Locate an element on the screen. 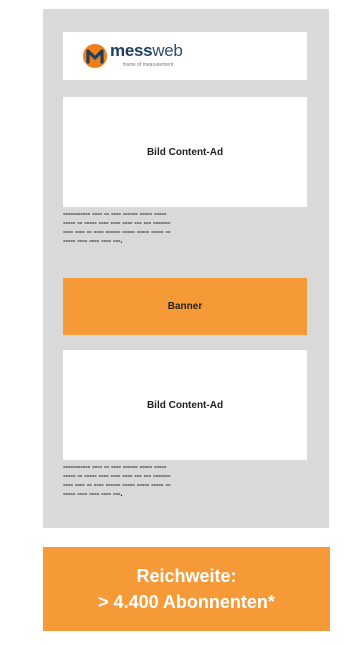  content-ad-label-2: Bild Content-Ad is located at coordinates (185, 405).